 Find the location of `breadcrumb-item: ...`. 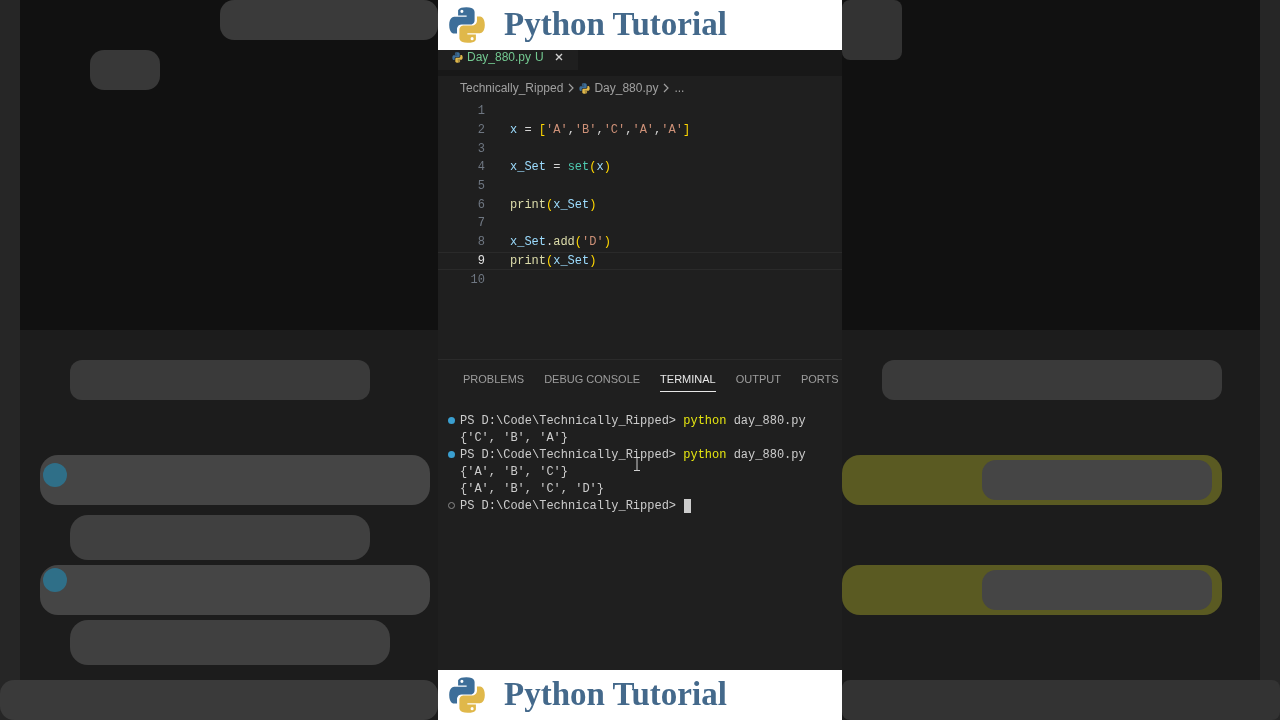

breadcrumb-item: ... is located at coordinates (679, 88).